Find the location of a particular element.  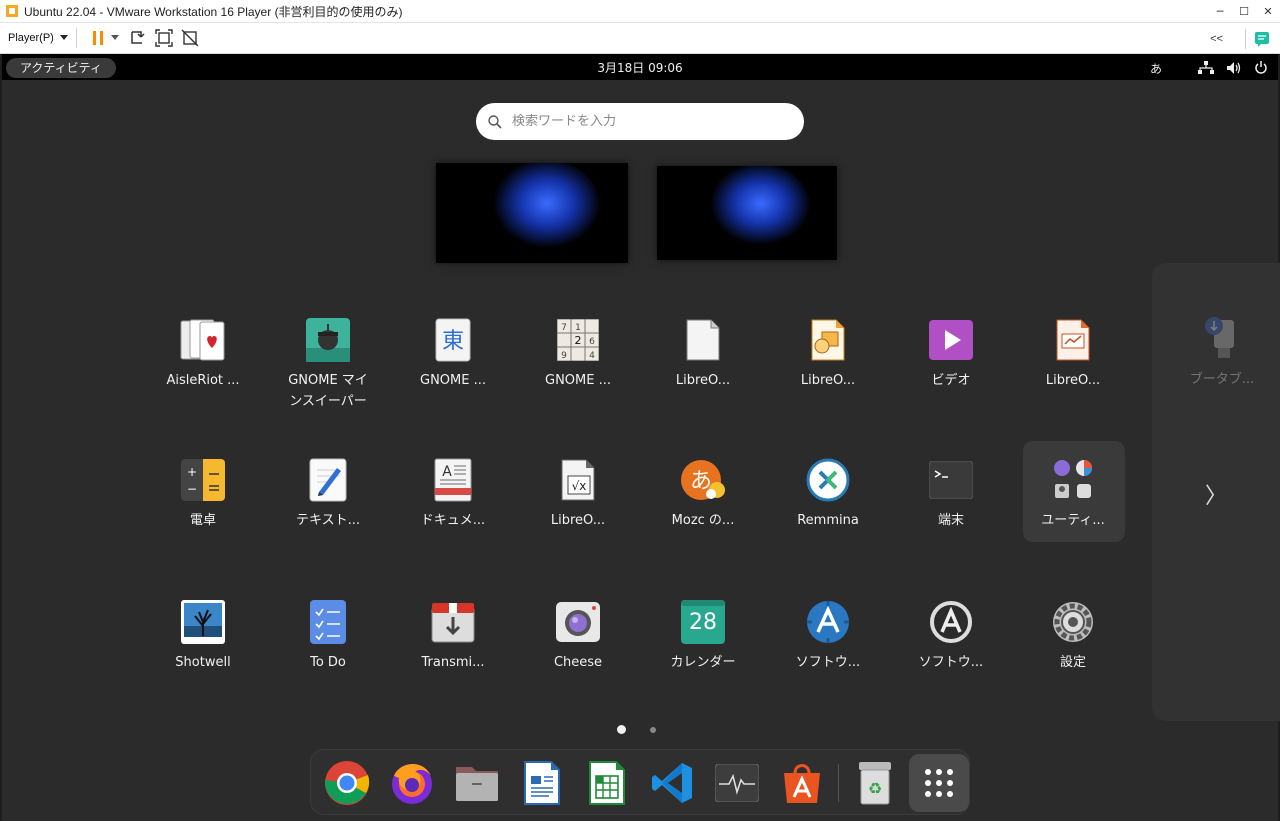

wallpaper-image is located at coordinates (747, 213).